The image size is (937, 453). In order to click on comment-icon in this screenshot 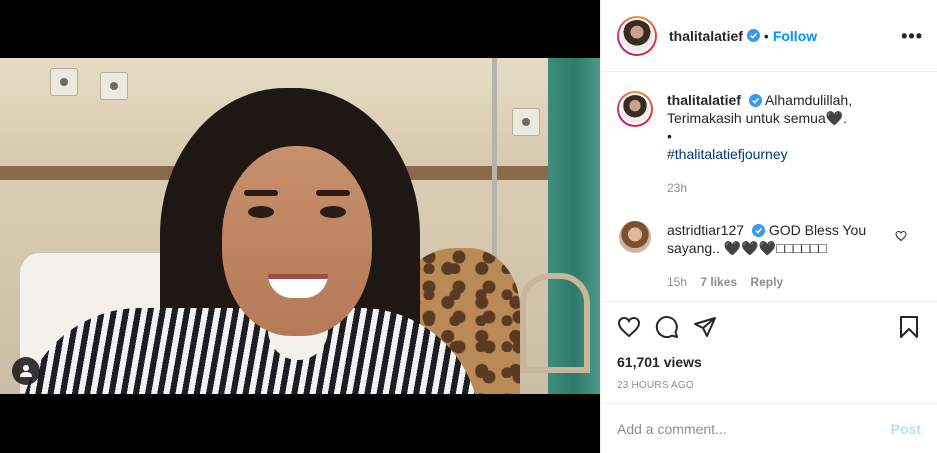, I will do `click(666, 327)`.